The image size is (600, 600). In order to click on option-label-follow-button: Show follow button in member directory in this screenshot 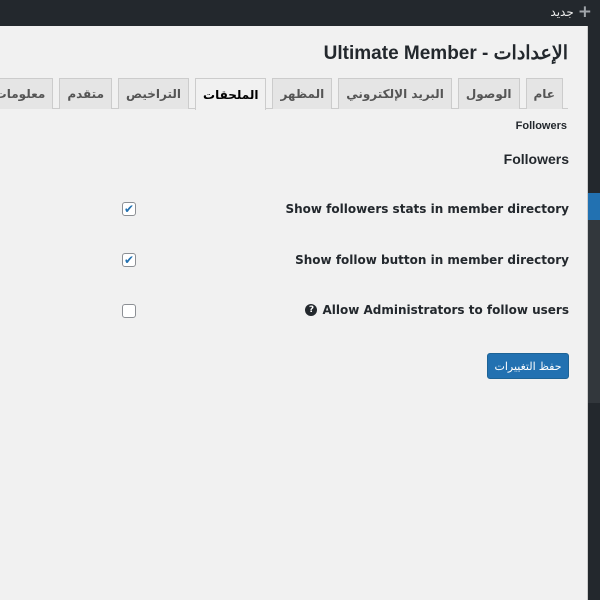, I will do `click(432, 260)`.